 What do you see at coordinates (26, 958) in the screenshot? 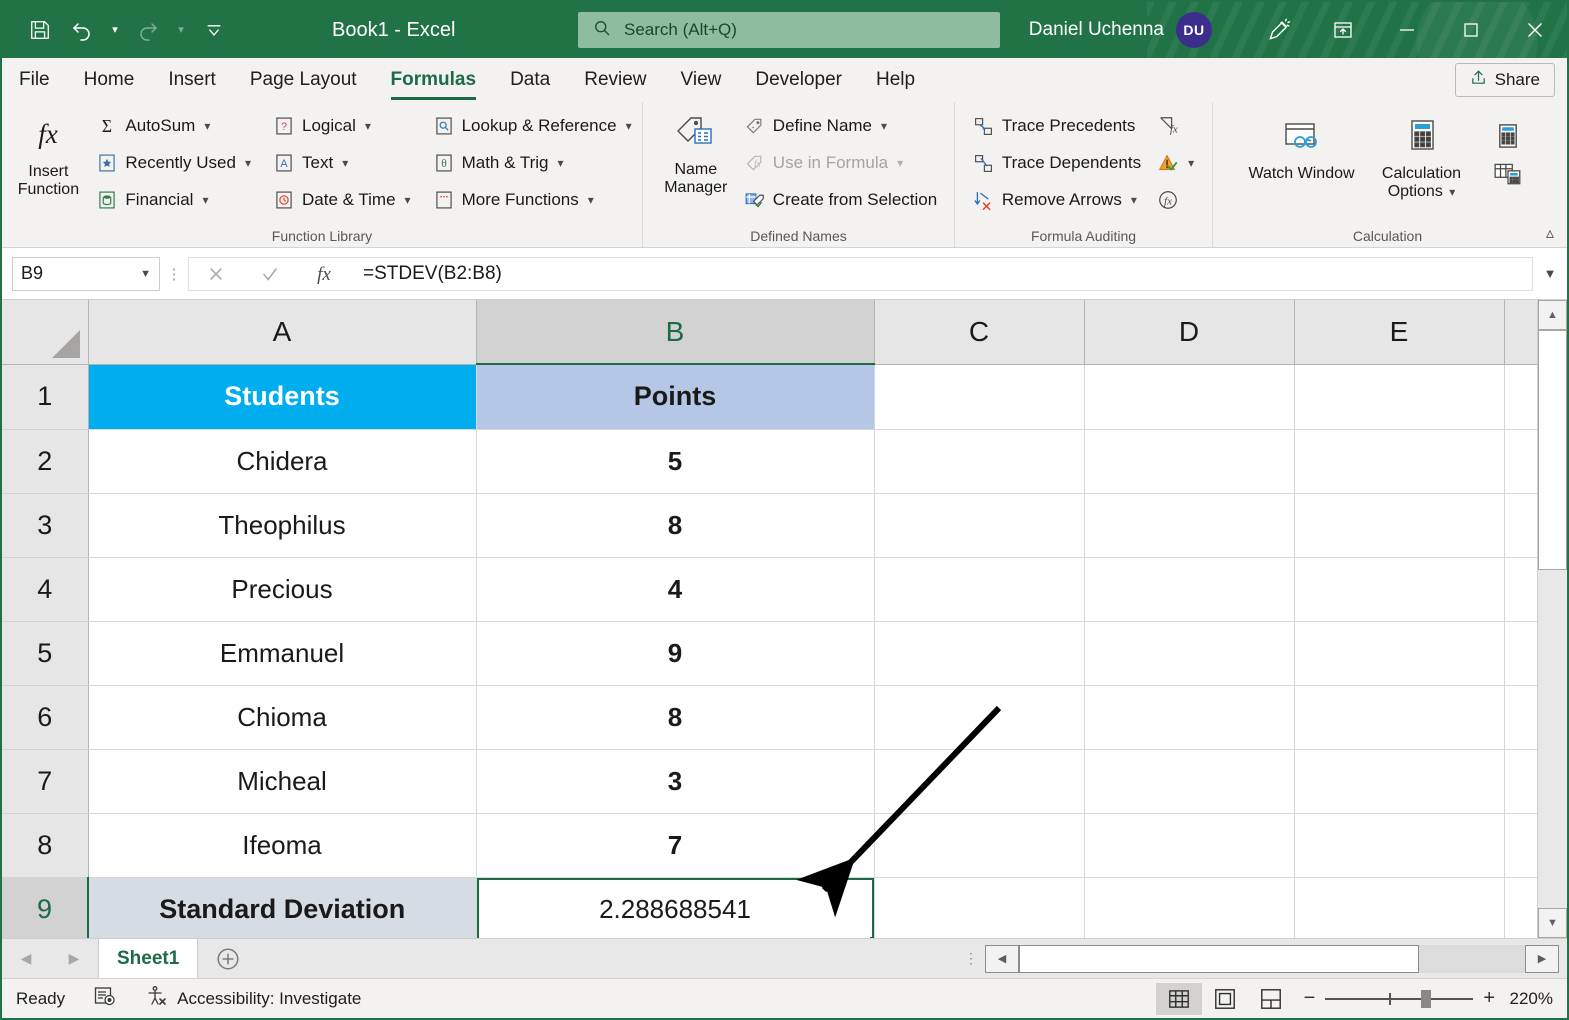
I see `chevron-left-icon: ◀` at bounding box center [26, 958].